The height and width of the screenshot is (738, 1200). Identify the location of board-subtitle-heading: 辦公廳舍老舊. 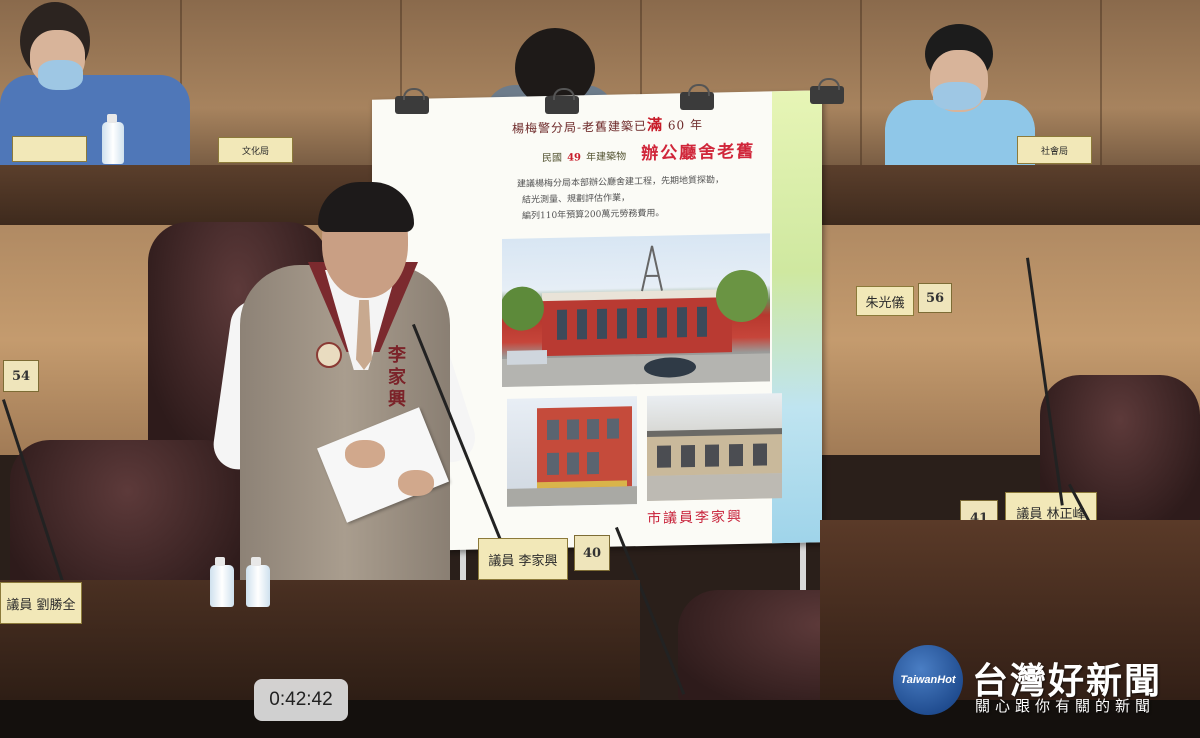
(698, 153).